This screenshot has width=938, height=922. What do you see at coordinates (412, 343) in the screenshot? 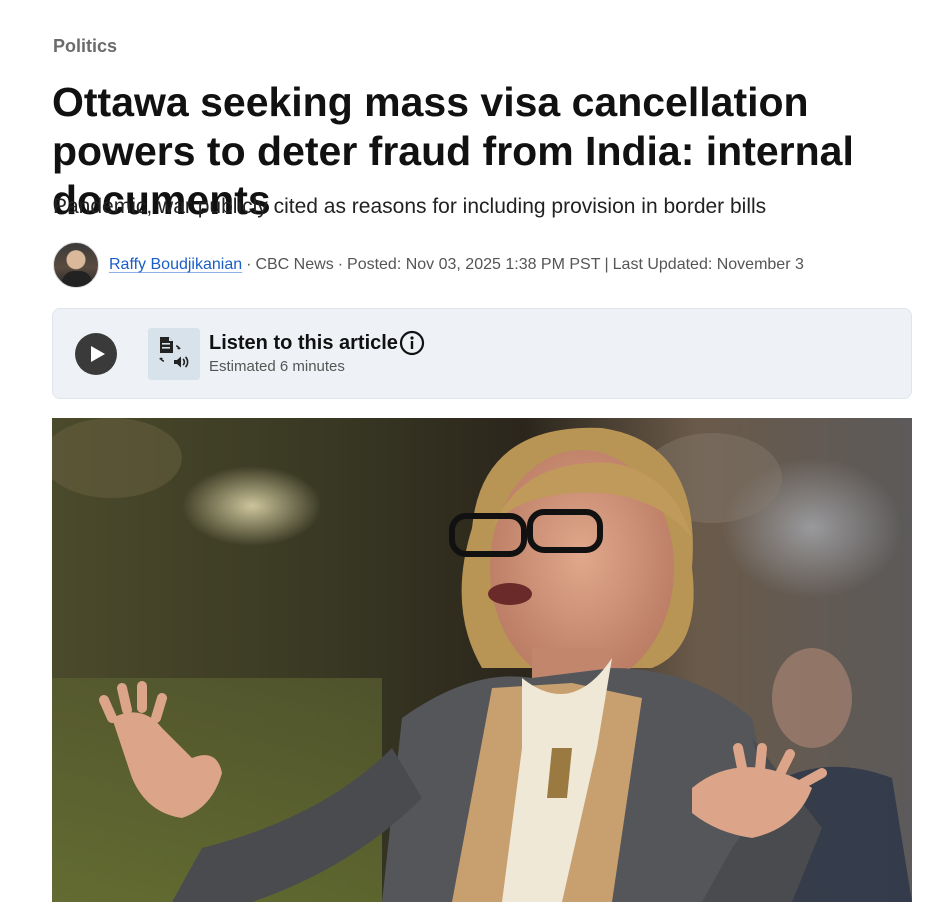
I see `info-icon` at bounding box center [412, 343].